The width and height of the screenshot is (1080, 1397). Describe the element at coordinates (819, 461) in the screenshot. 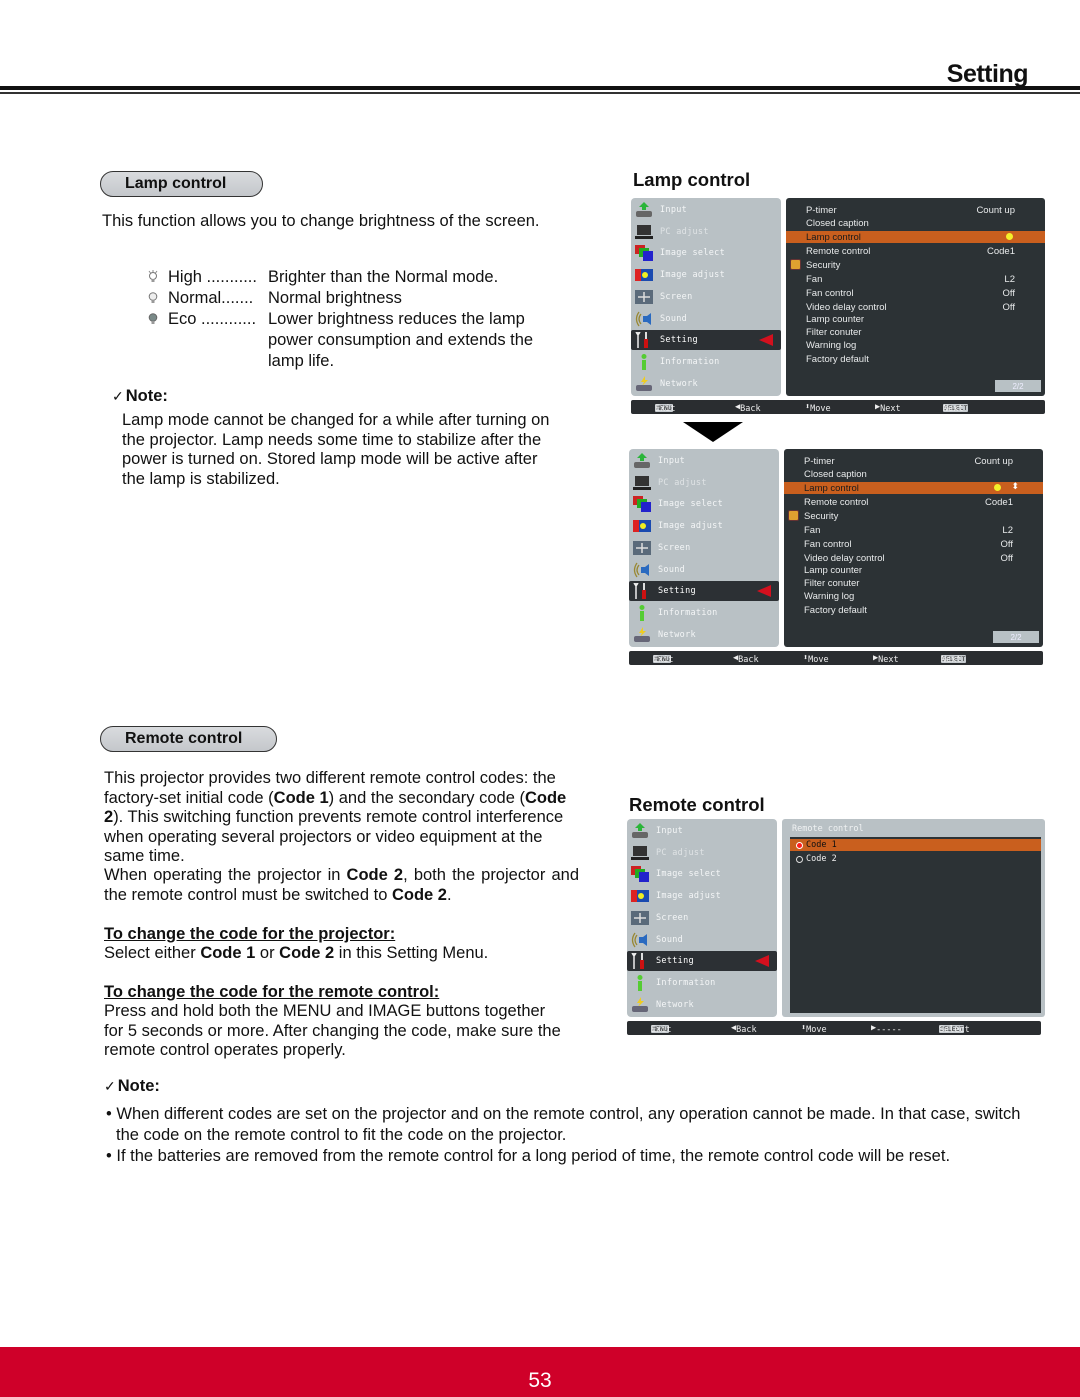

I see `setting-label: P-timer` at that location.